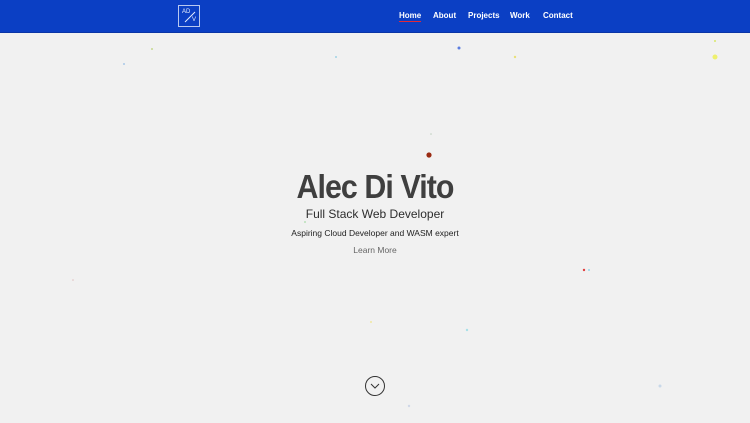 This screenshot has height=423, width=750. I want to click on chevron-down-icon, so click(375, 386).